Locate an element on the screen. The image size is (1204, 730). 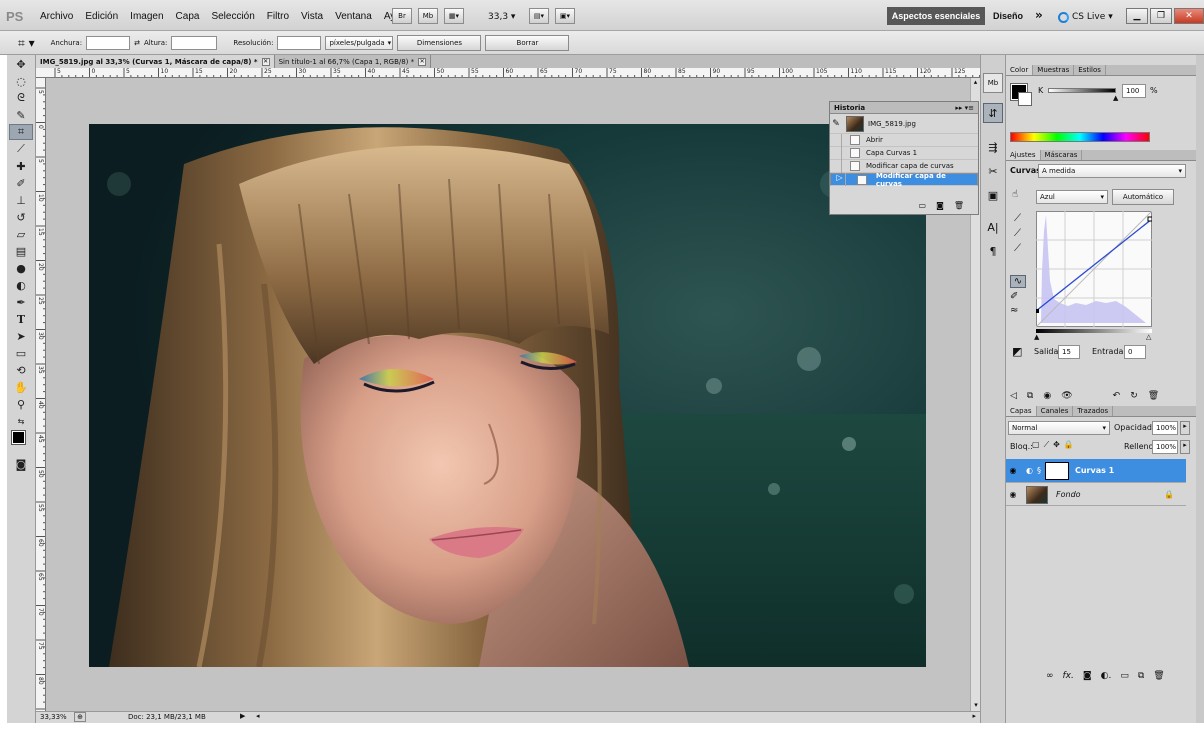
panel-scrollbar is located at coordinates (1200, 389).